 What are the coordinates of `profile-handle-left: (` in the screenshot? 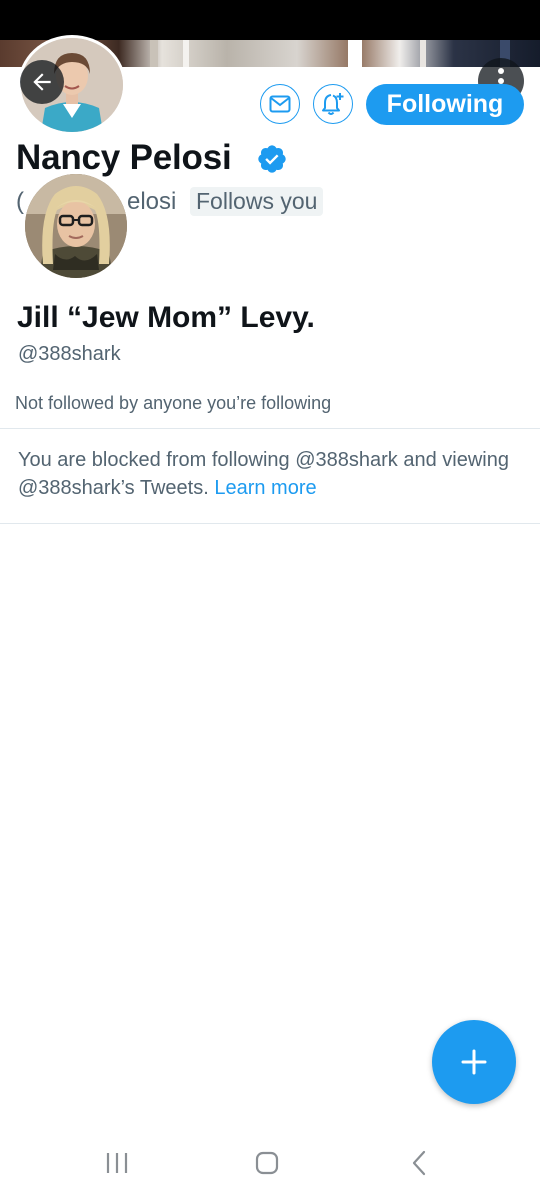 It's located at (20, 201).